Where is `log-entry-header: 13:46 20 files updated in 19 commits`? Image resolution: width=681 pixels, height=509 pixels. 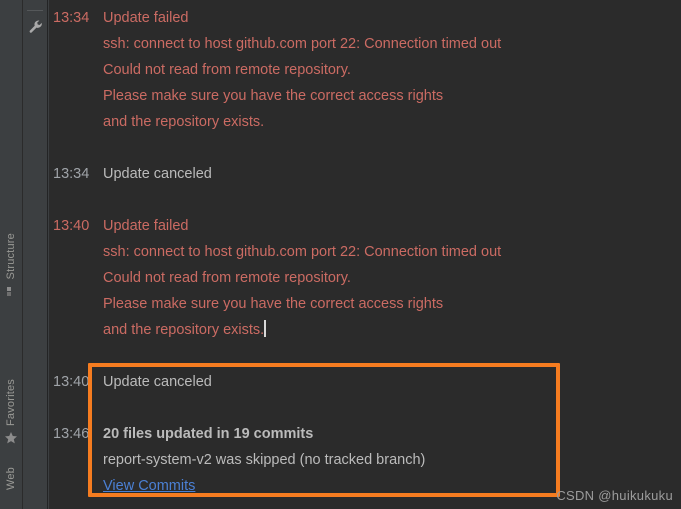 log-entry-header: 13:46 20 files updated in 19 commits is located at coordinates (364, 434).